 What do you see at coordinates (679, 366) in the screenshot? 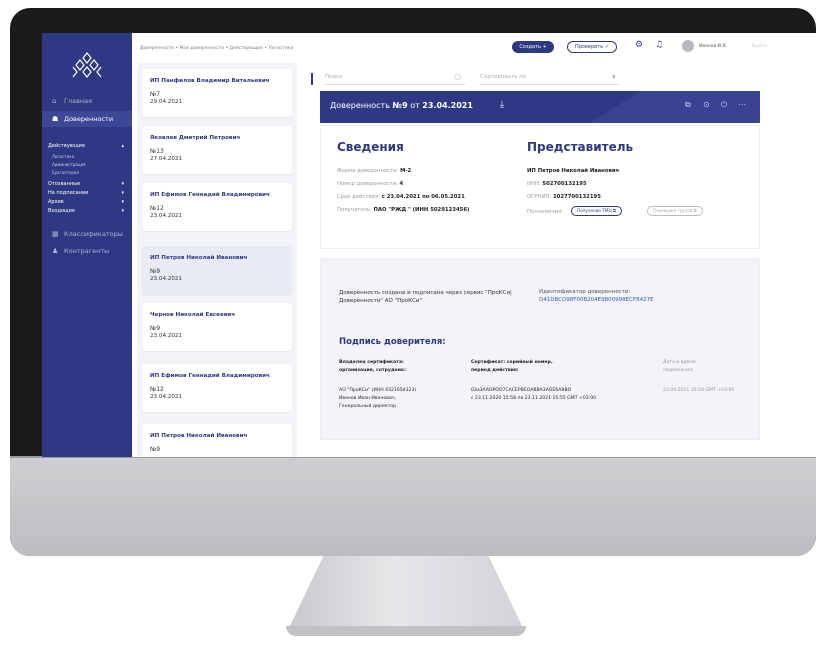
I see `col-date-head: Дата и время подписания:` at bounding box center [679, 366].